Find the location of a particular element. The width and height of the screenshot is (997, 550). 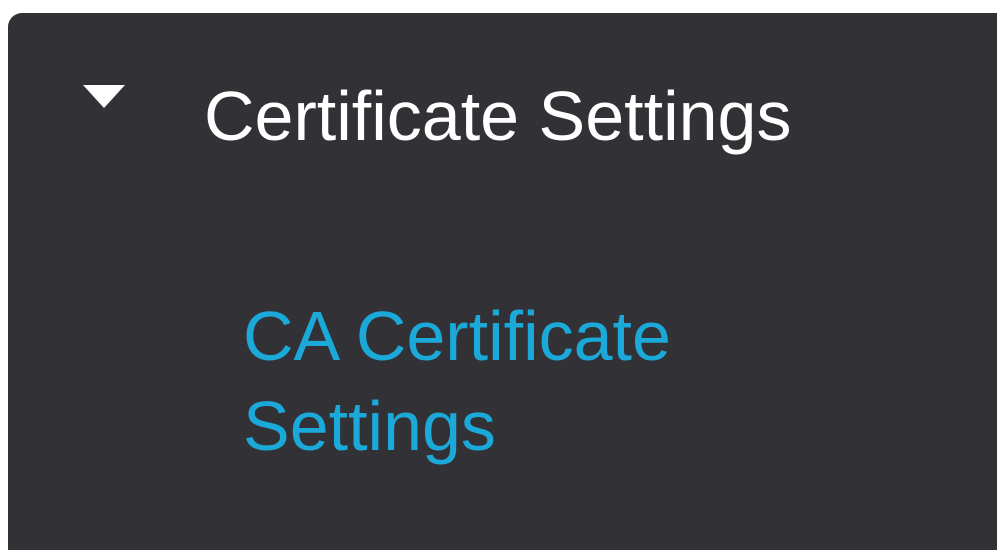

section-title: Certificate Settings is located at coordinates (498, 116).